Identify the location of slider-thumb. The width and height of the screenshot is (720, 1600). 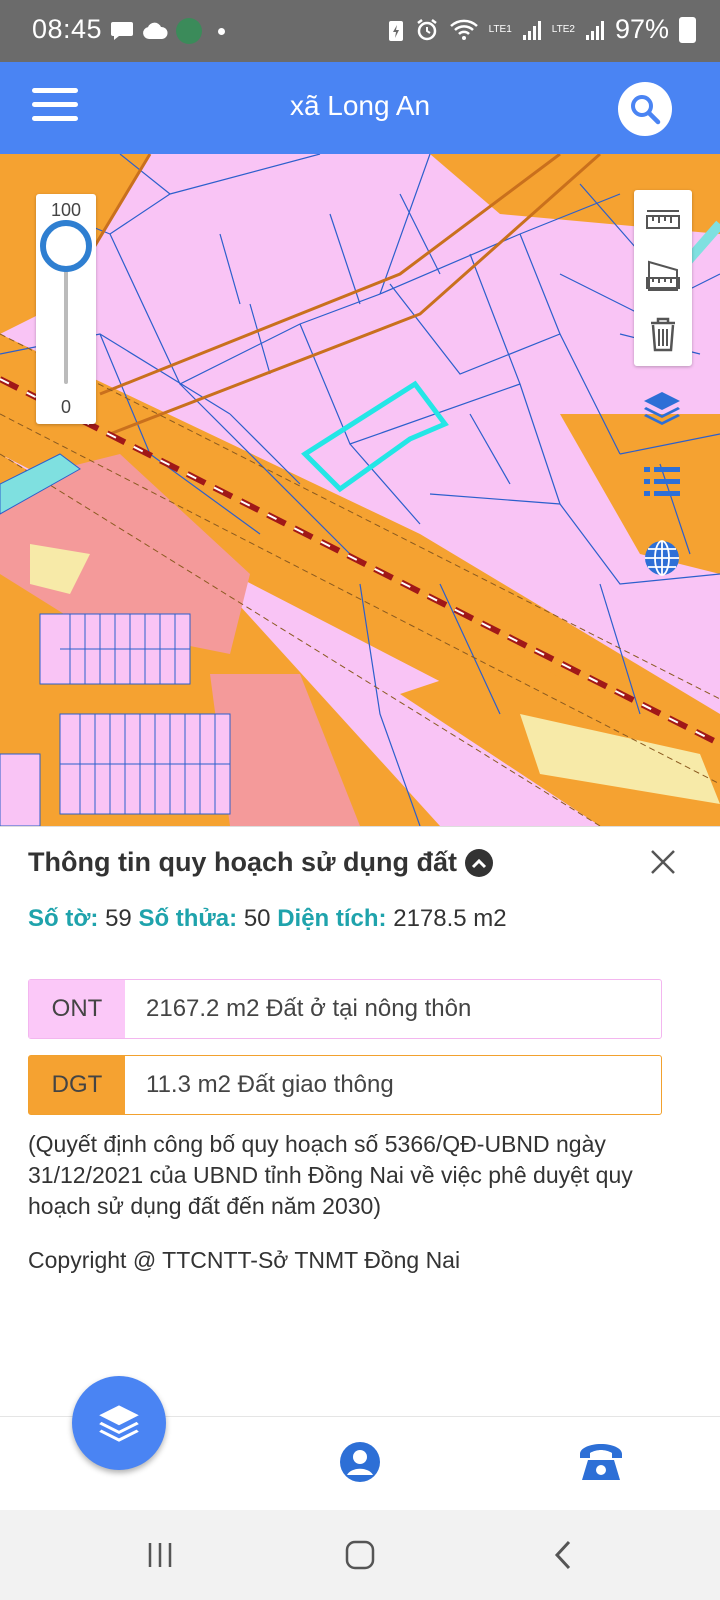
(66, 246).